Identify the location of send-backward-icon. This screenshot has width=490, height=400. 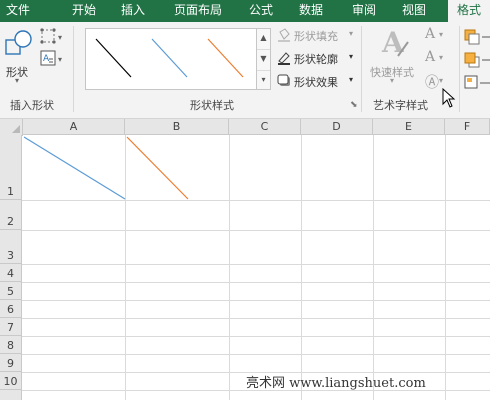
(477, 60).